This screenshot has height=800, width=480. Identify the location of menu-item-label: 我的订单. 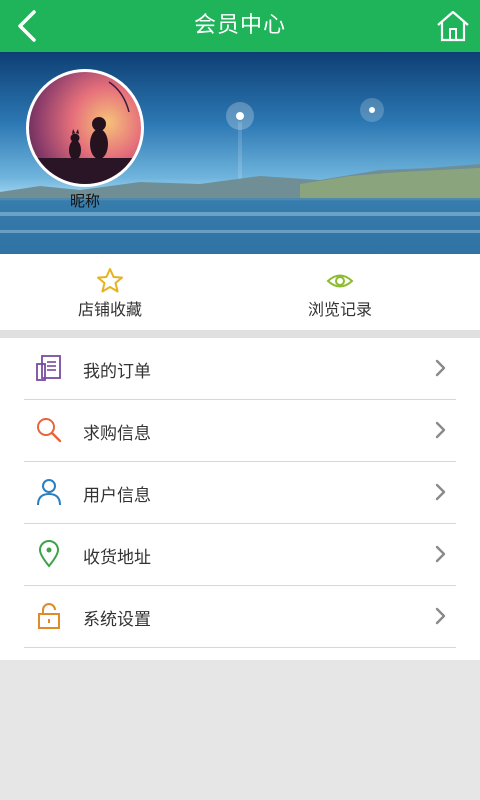
(117, 372).